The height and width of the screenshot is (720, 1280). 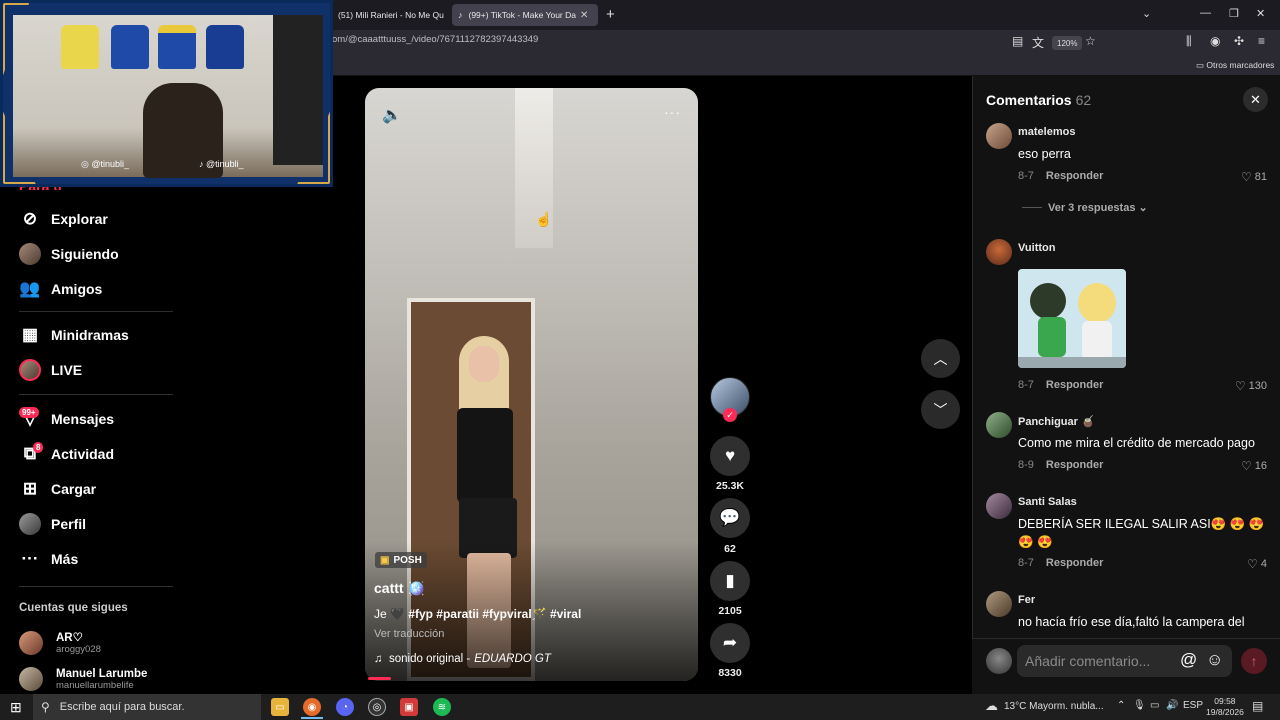 What do you see at coordinates (63, 219) in the screenshot?
I see `sidebar-item-explorar: ⊘ Explorar` at bounding box center [63, 219].